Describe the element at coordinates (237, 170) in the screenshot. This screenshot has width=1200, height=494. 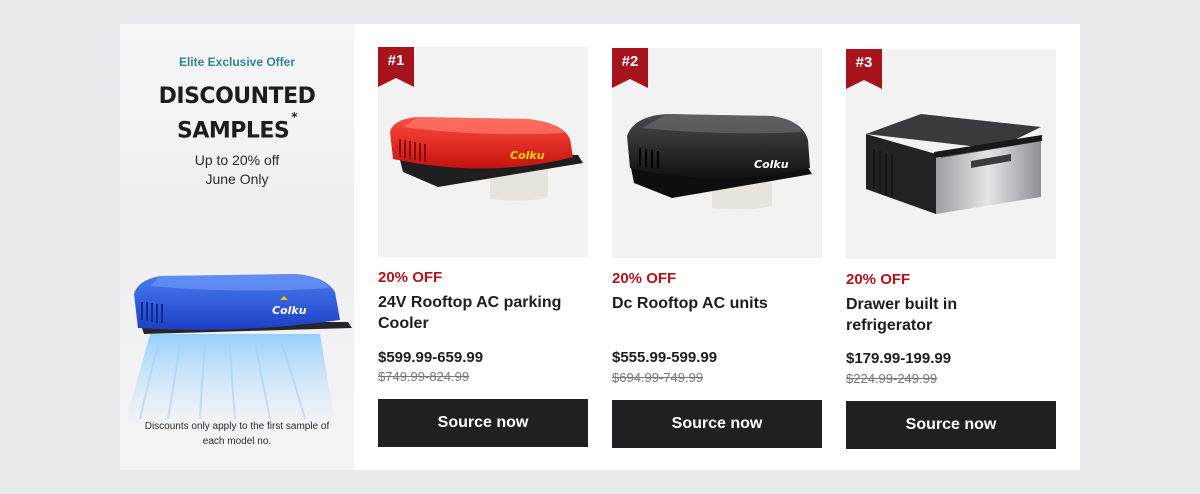
I see `promo-subtitle: Up to 20% off June Only` at that location.